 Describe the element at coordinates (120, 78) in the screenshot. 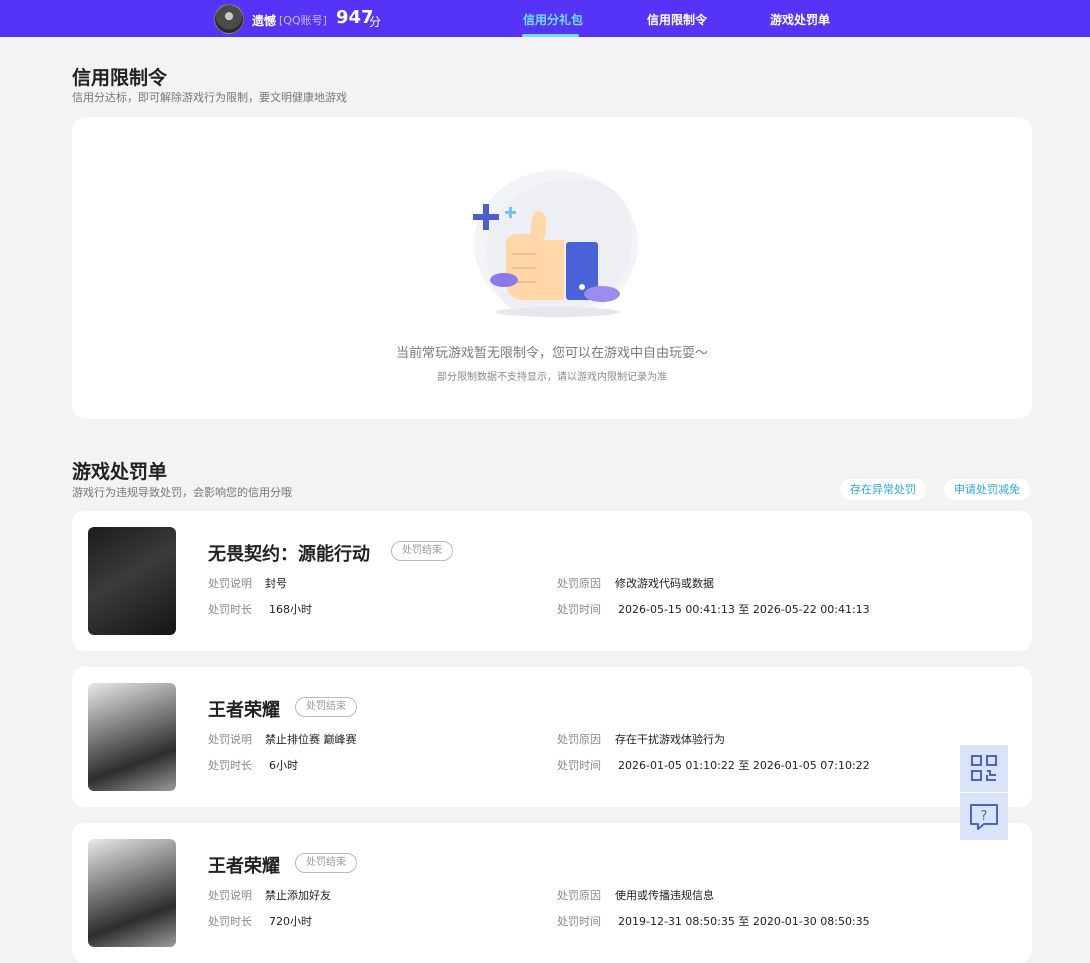

I see `restriction-section-title: 信用限制令` at that location.